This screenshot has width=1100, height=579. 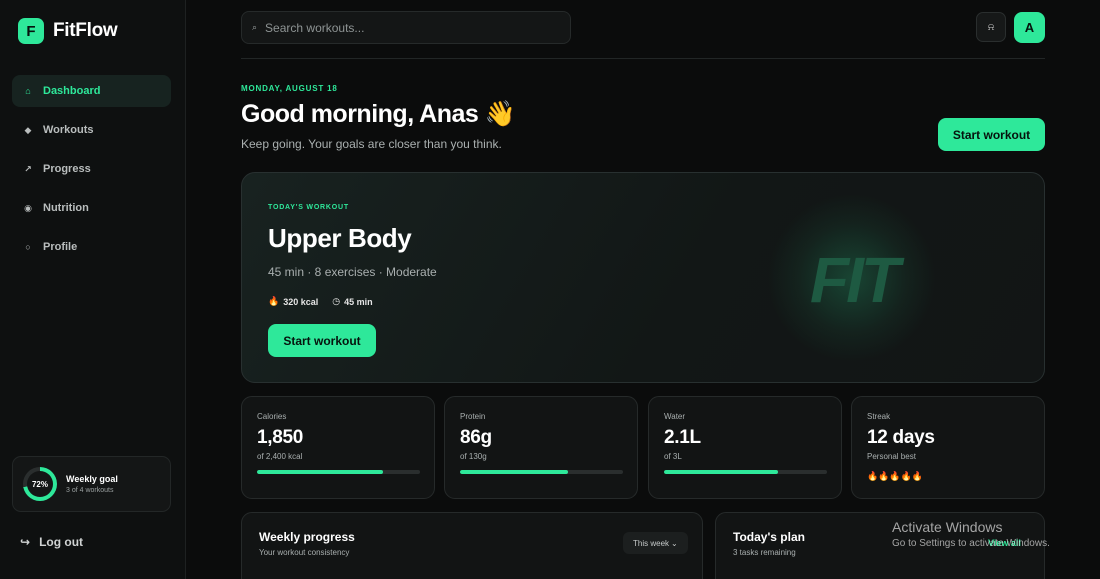 I want to click on goal-subtitle: 3 of 4 workouts, so click(x=90, y=490).